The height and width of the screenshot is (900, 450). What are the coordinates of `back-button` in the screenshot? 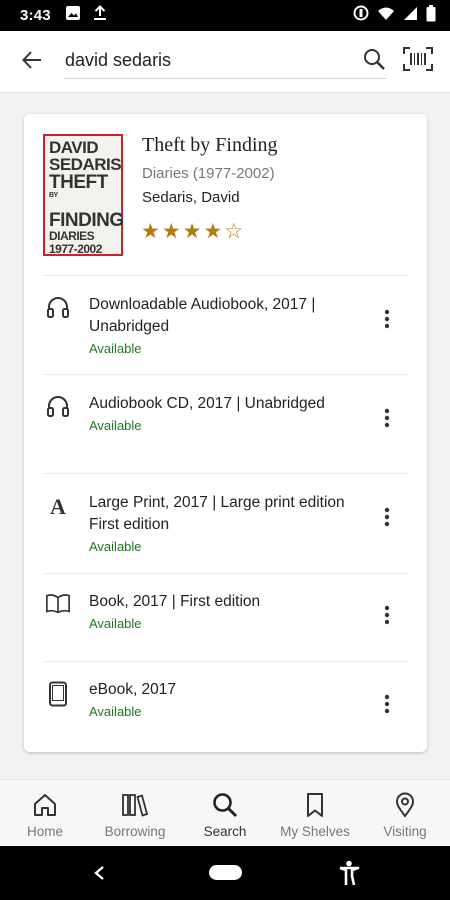 It's located at (32, 62).